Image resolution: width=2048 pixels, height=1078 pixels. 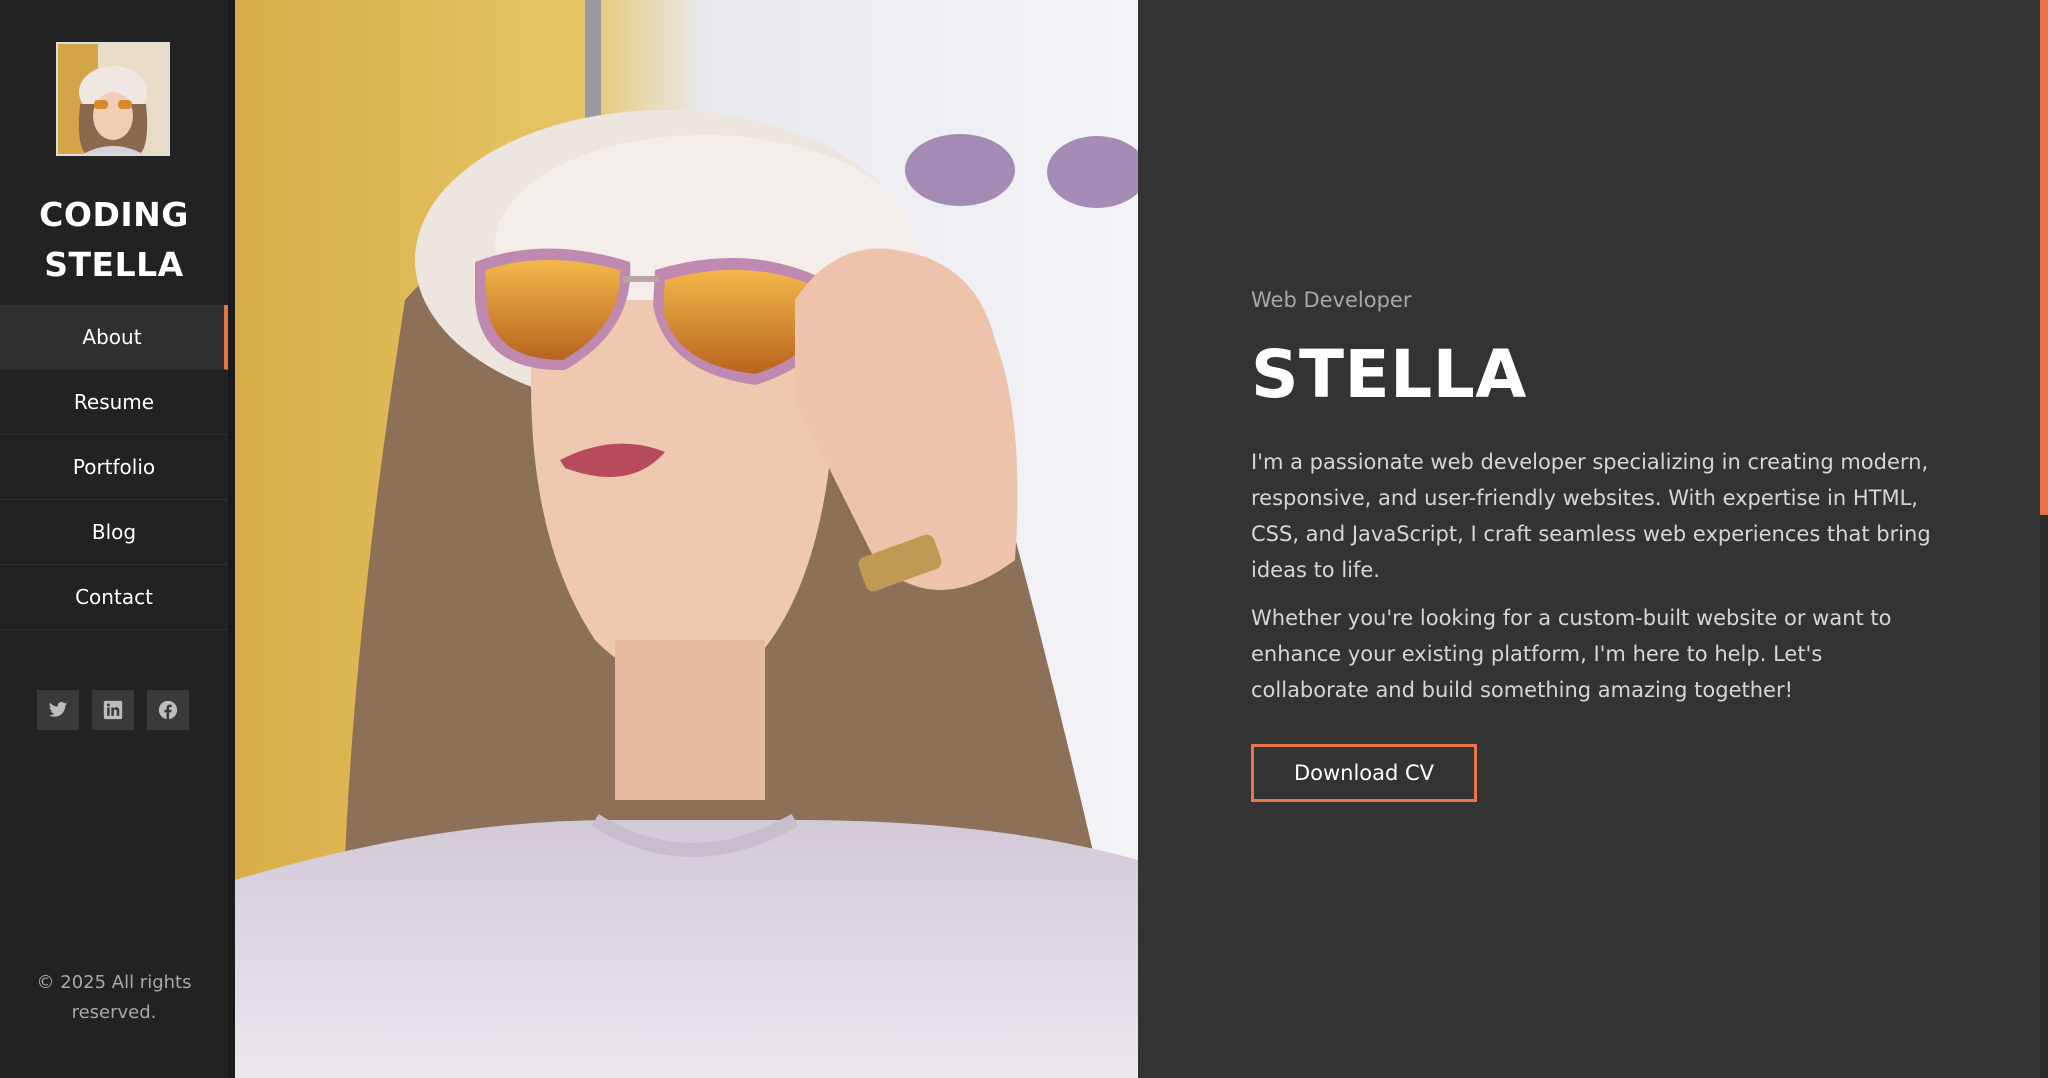 I want to click on scrollbar-thumb, so click(x=2044, y=257).